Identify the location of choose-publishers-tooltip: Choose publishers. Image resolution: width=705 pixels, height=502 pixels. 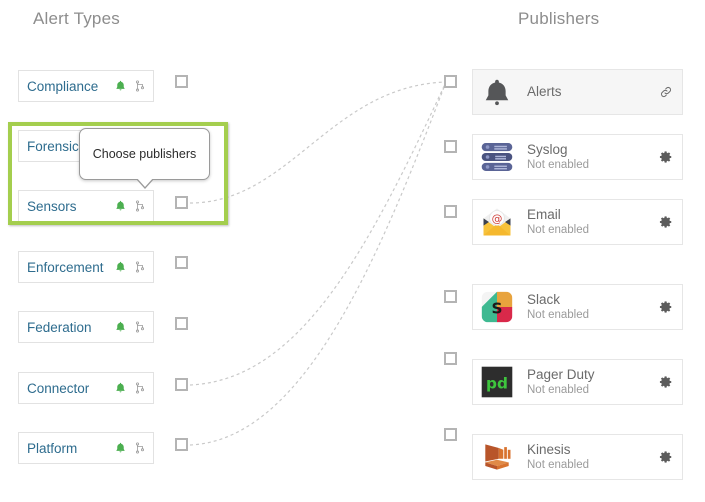
(144, 158).